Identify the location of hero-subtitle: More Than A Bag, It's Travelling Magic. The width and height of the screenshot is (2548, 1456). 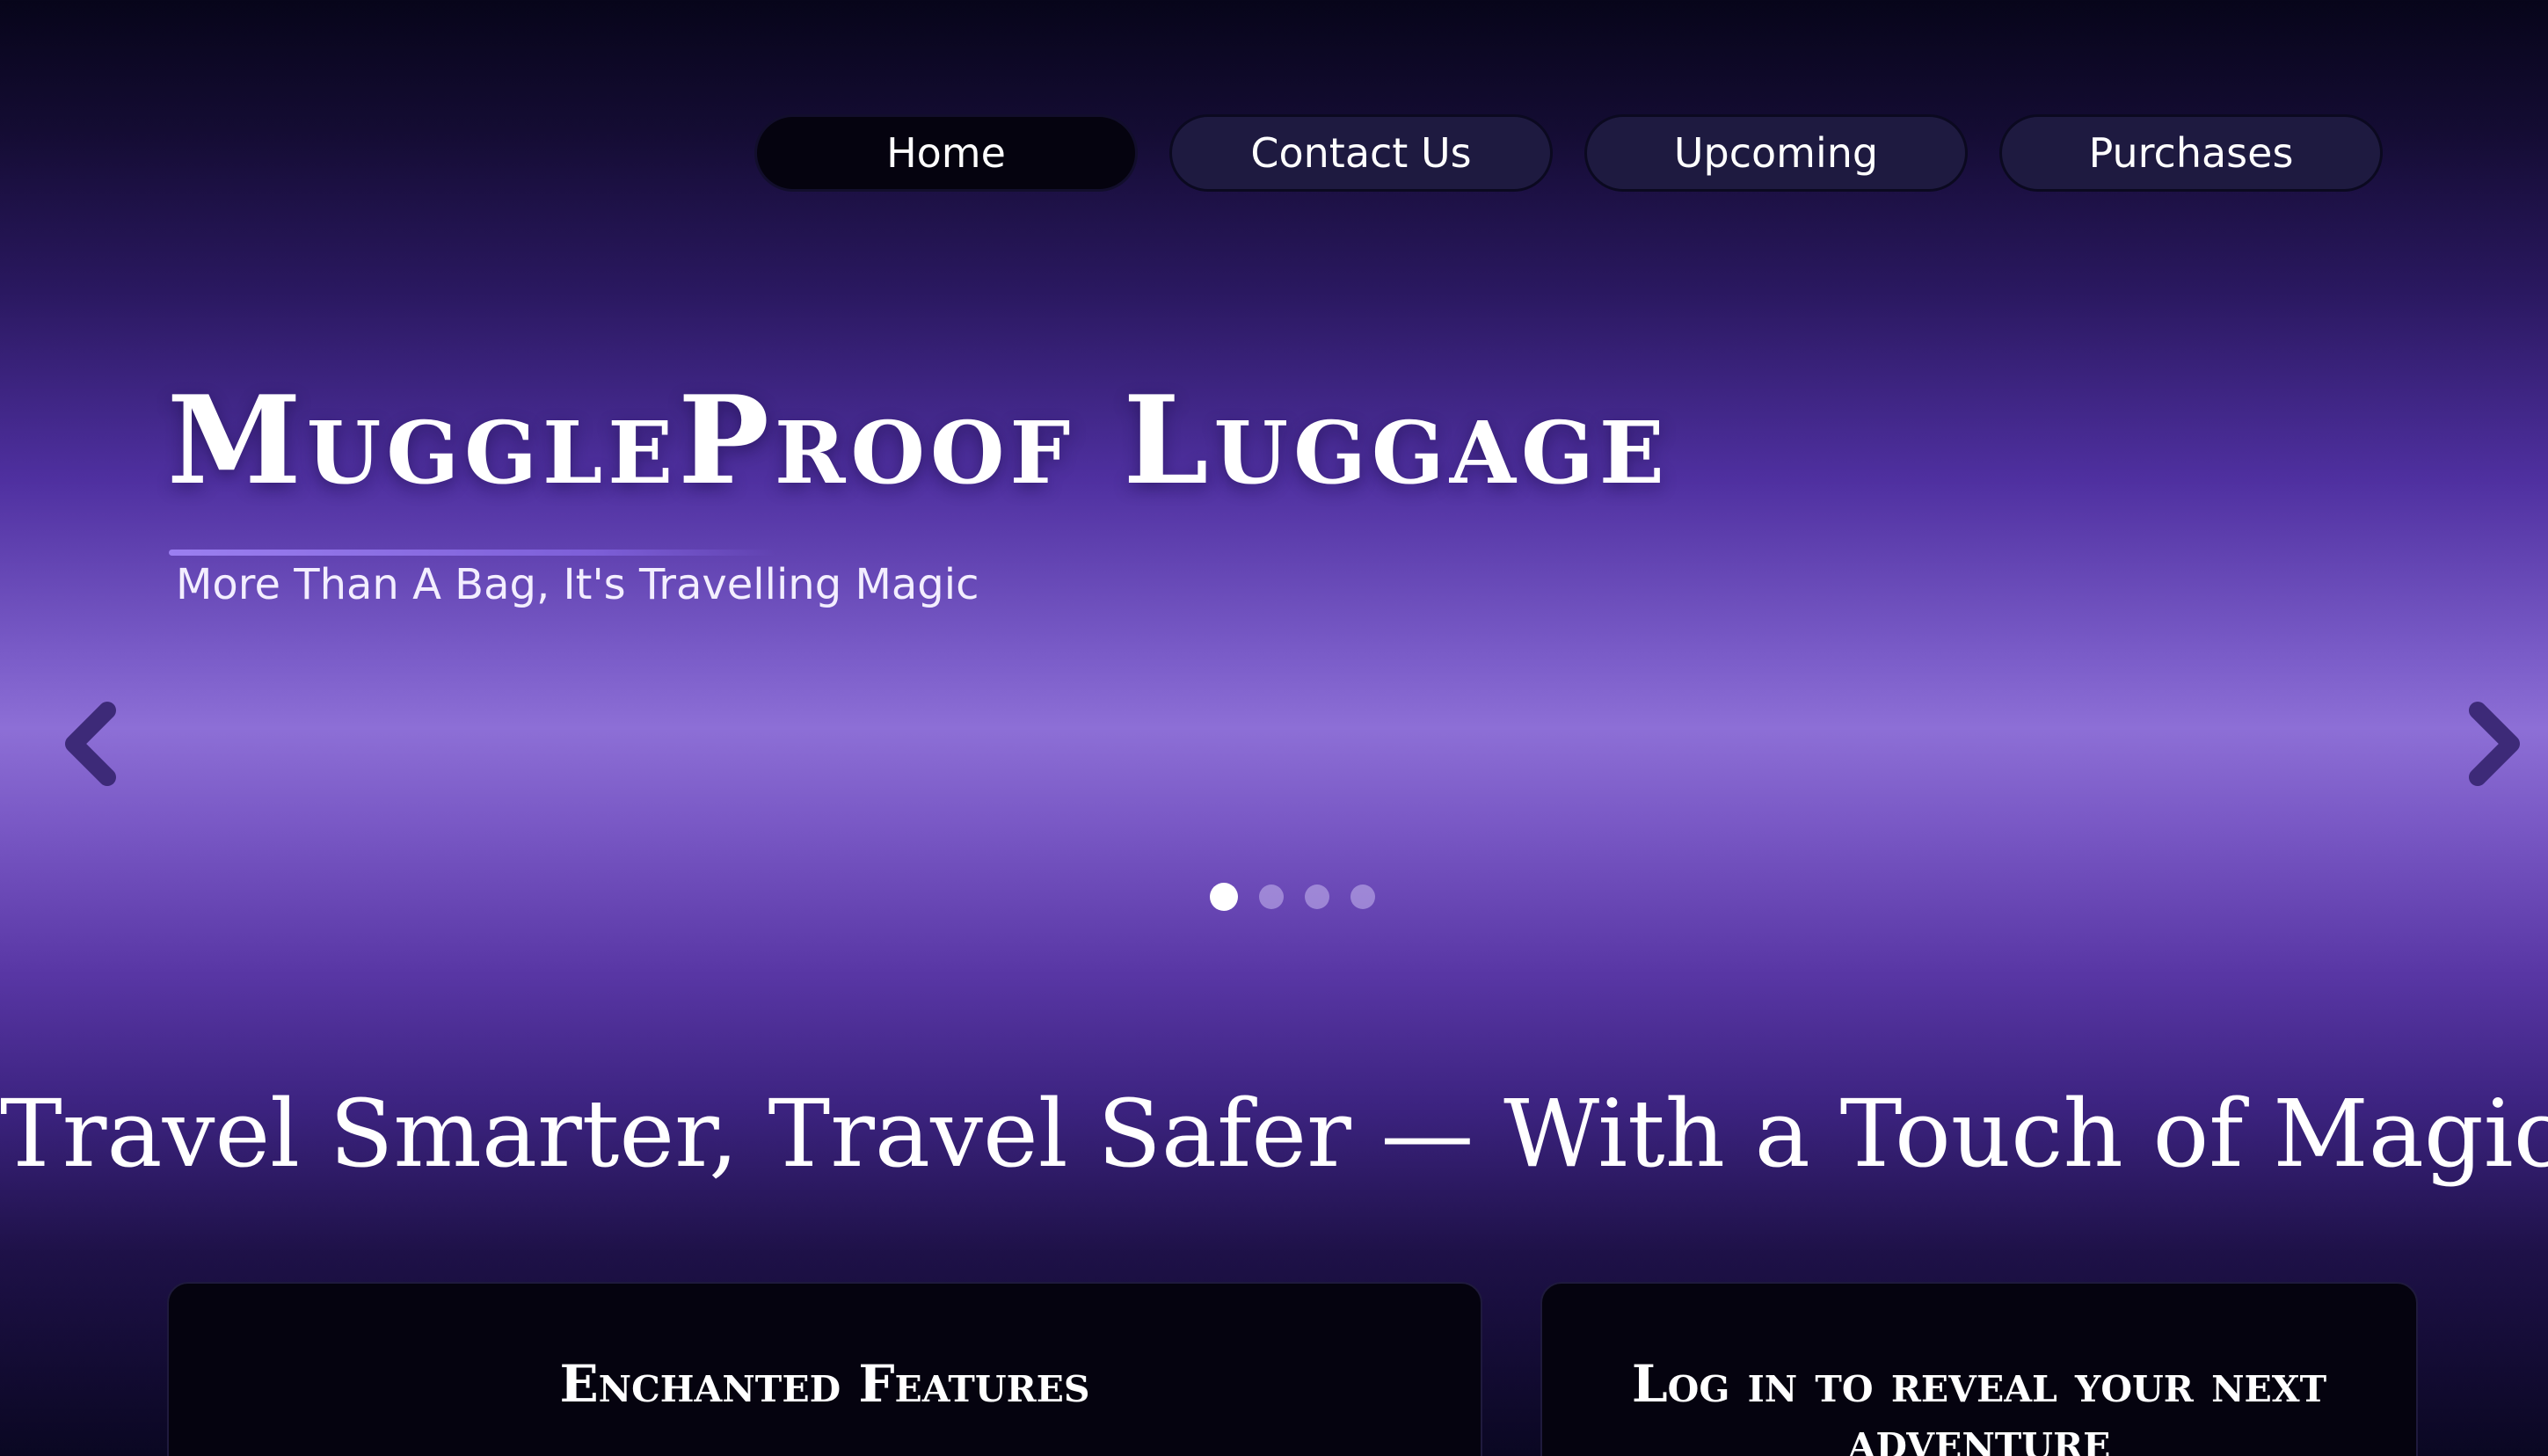
(577, 584).